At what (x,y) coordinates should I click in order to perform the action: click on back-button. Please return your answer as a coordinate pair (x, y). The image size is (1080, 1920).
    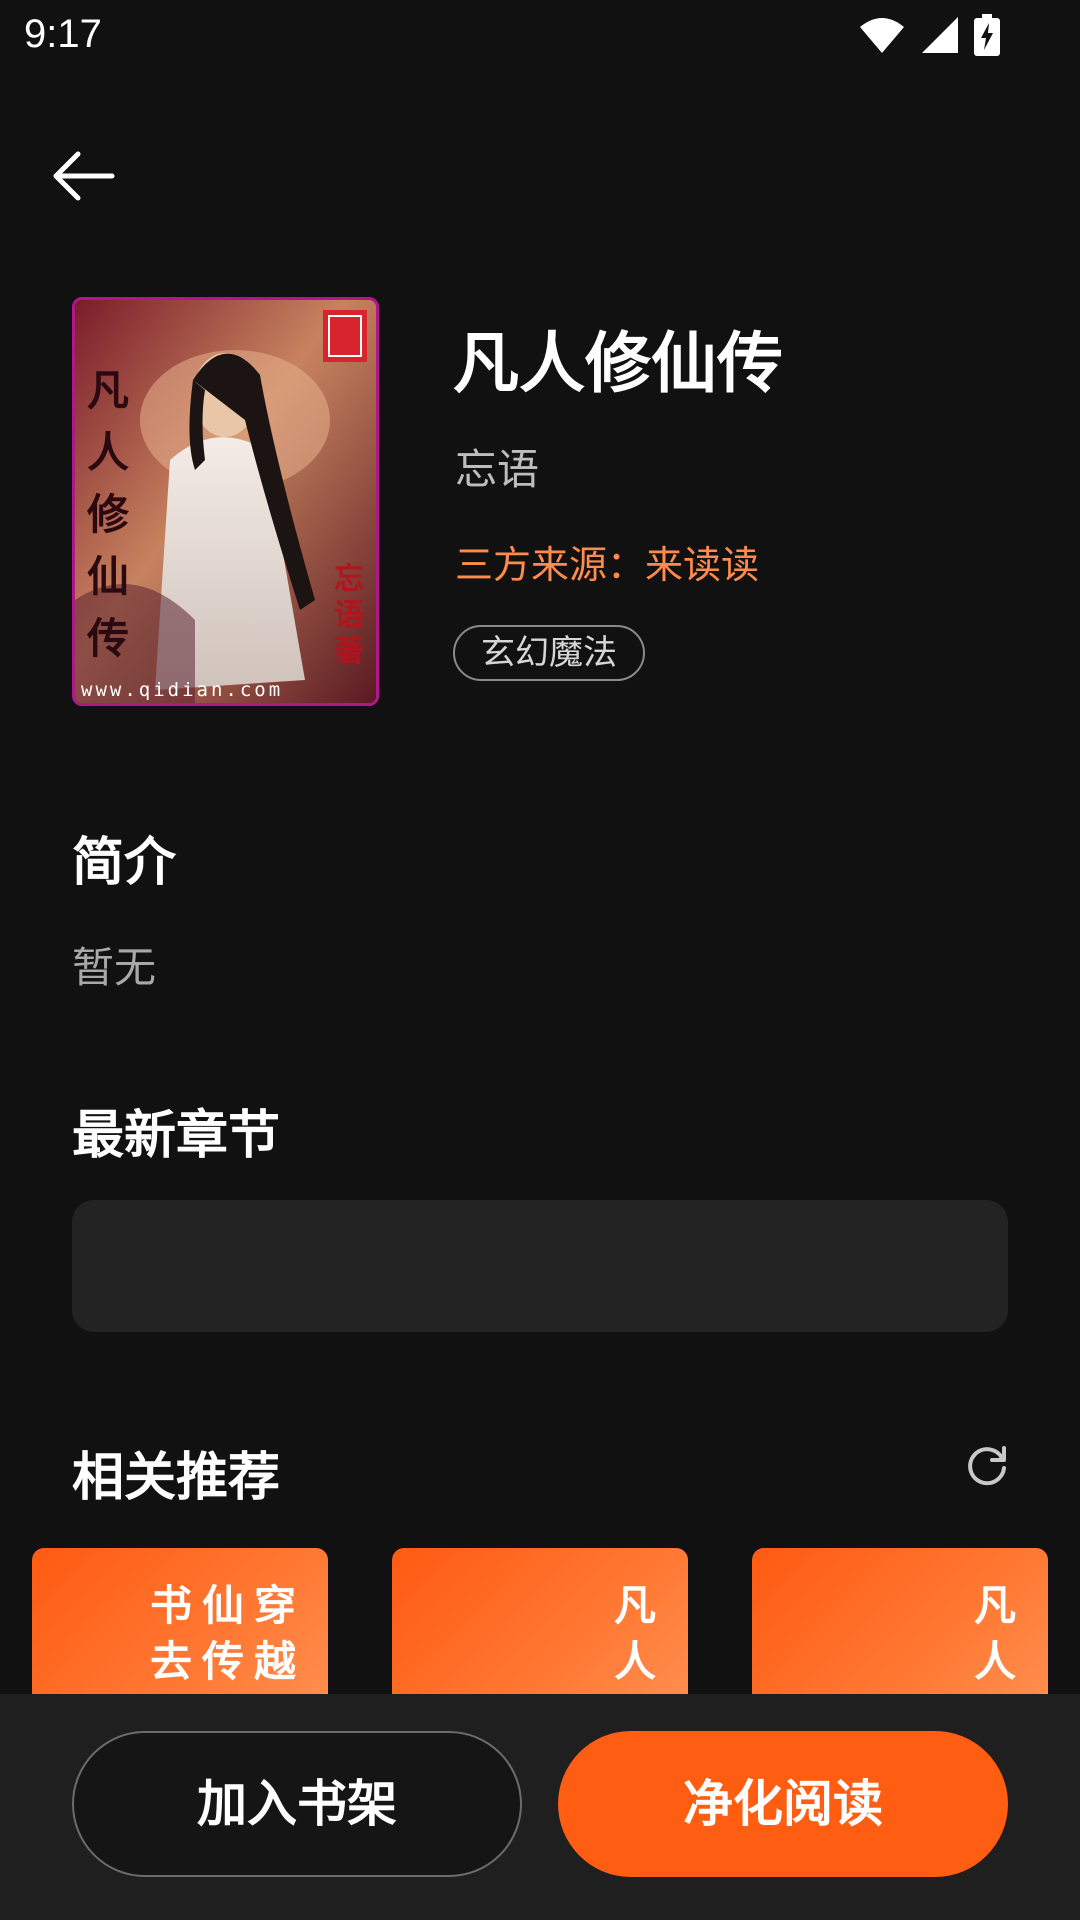
    Looking at the image, I should click on (83, 176).